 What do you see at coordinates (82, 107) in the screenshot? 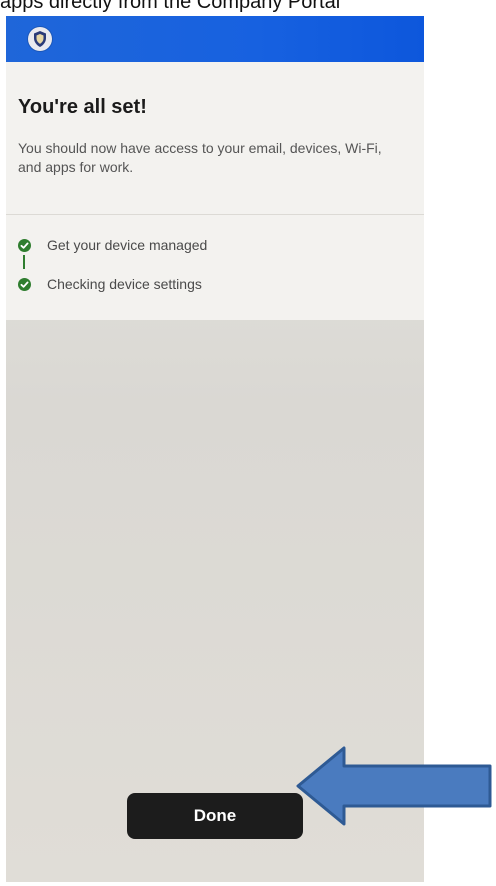
I see `page-title: You're all set!` at bounding box center [82, 107].